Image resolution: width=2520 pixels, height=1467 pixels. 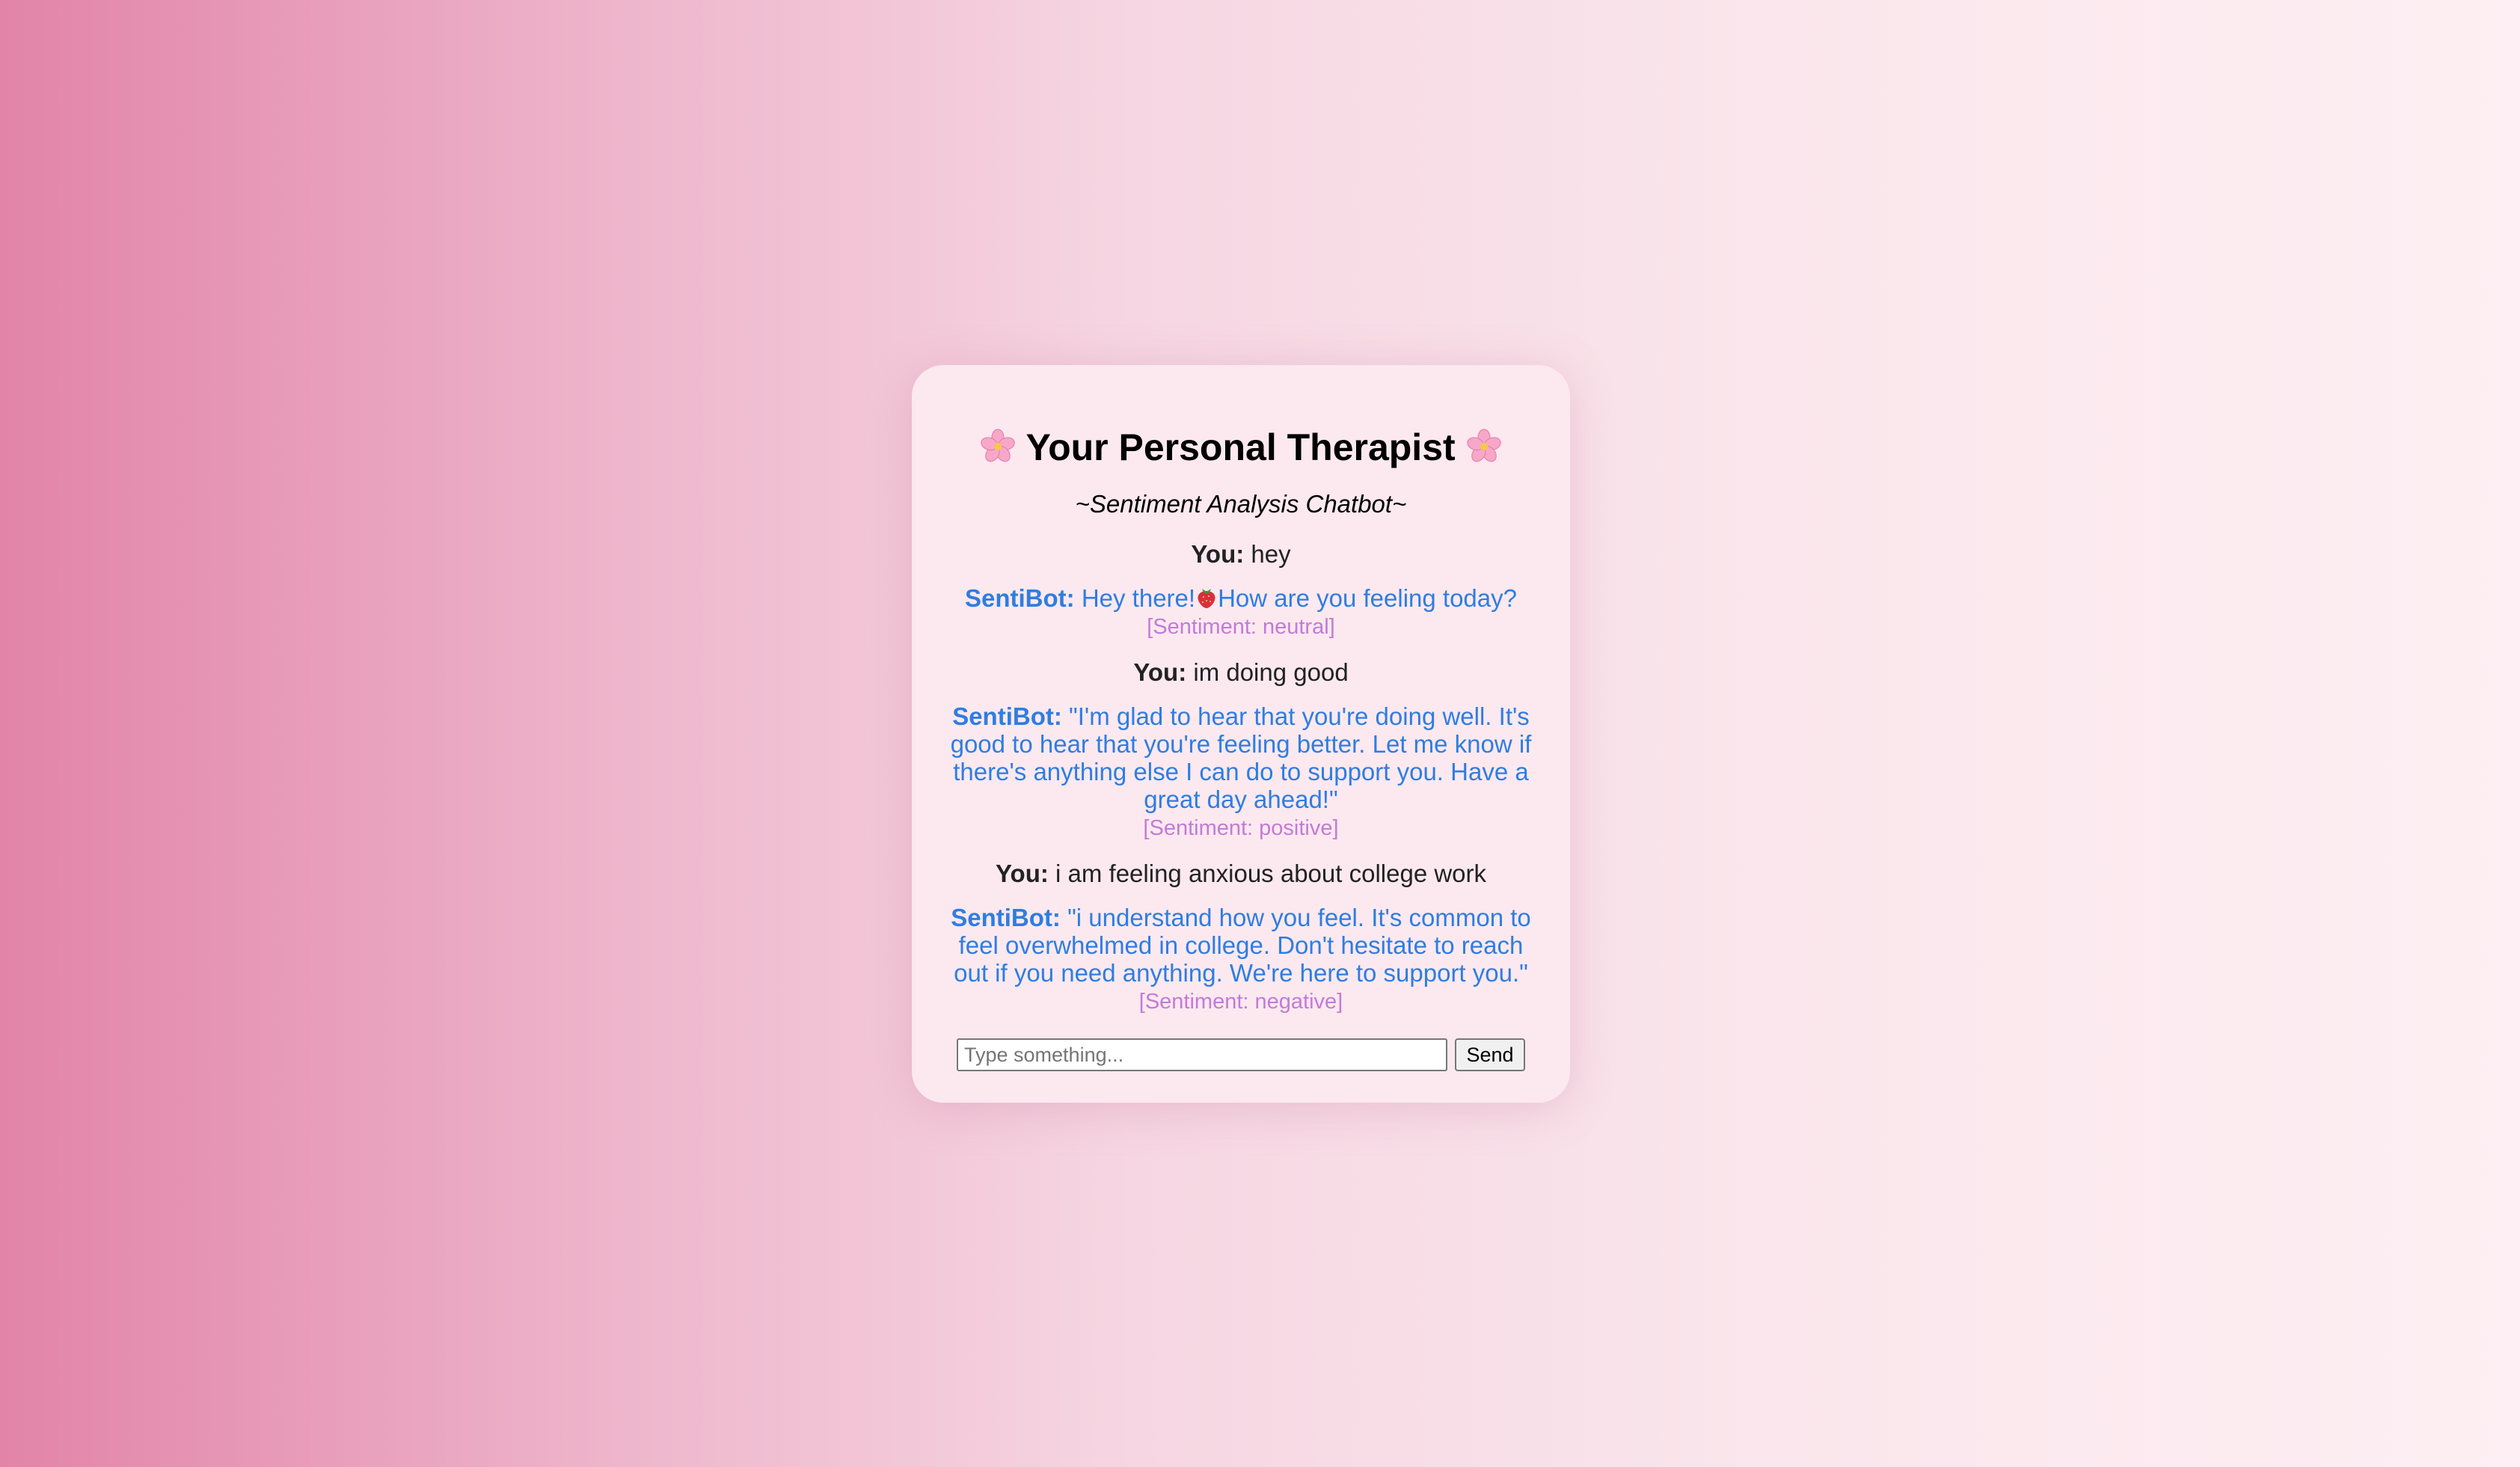 What do you see at coordinates (1490, 1054) in the screenshot?
I see `send-button: Send` at bounding box center [1490, 1054].